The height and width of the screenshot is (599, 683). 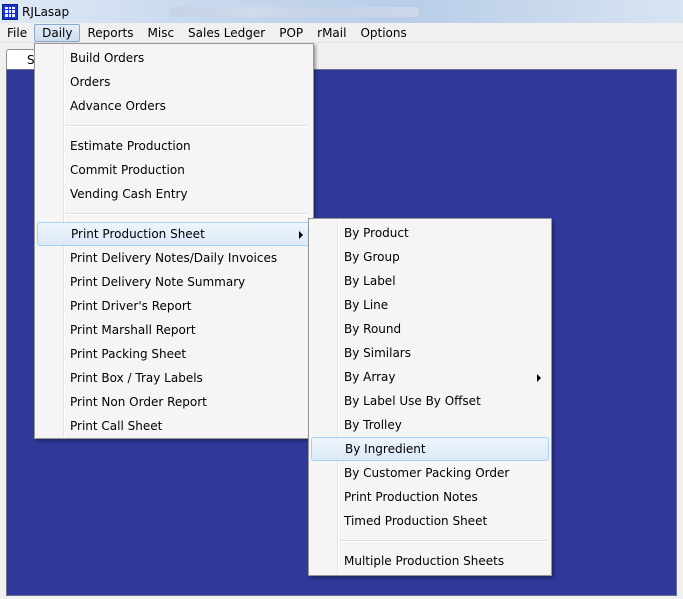 I want to click on menu-misc: Misc, so click(x=161, y=33).